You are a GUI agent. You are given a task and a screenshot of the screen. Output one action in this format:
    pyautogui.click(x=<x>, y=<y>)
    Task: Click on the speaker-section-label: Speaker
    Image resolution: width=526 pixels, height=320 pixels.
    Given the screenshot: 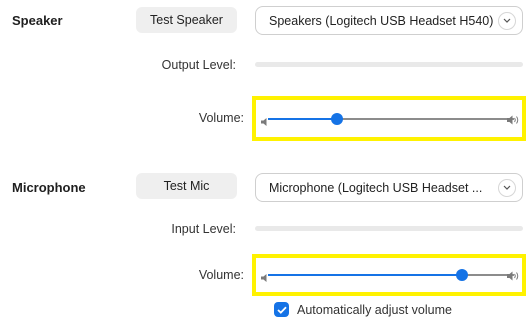 What is the action you would take?
    pyautogui.click(x=37, y=20)
    